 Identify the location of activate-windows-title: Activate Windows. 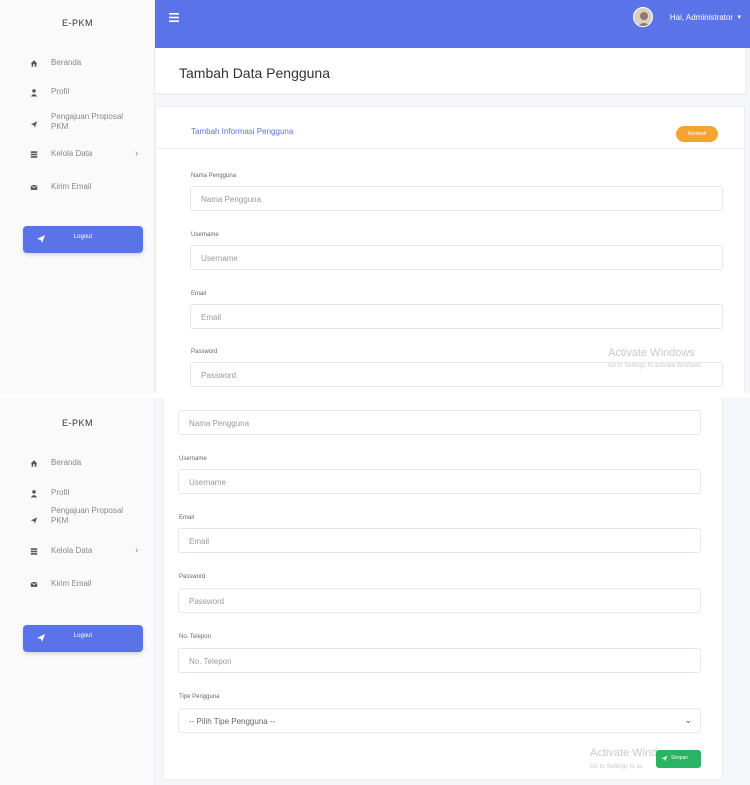
(651, 353).